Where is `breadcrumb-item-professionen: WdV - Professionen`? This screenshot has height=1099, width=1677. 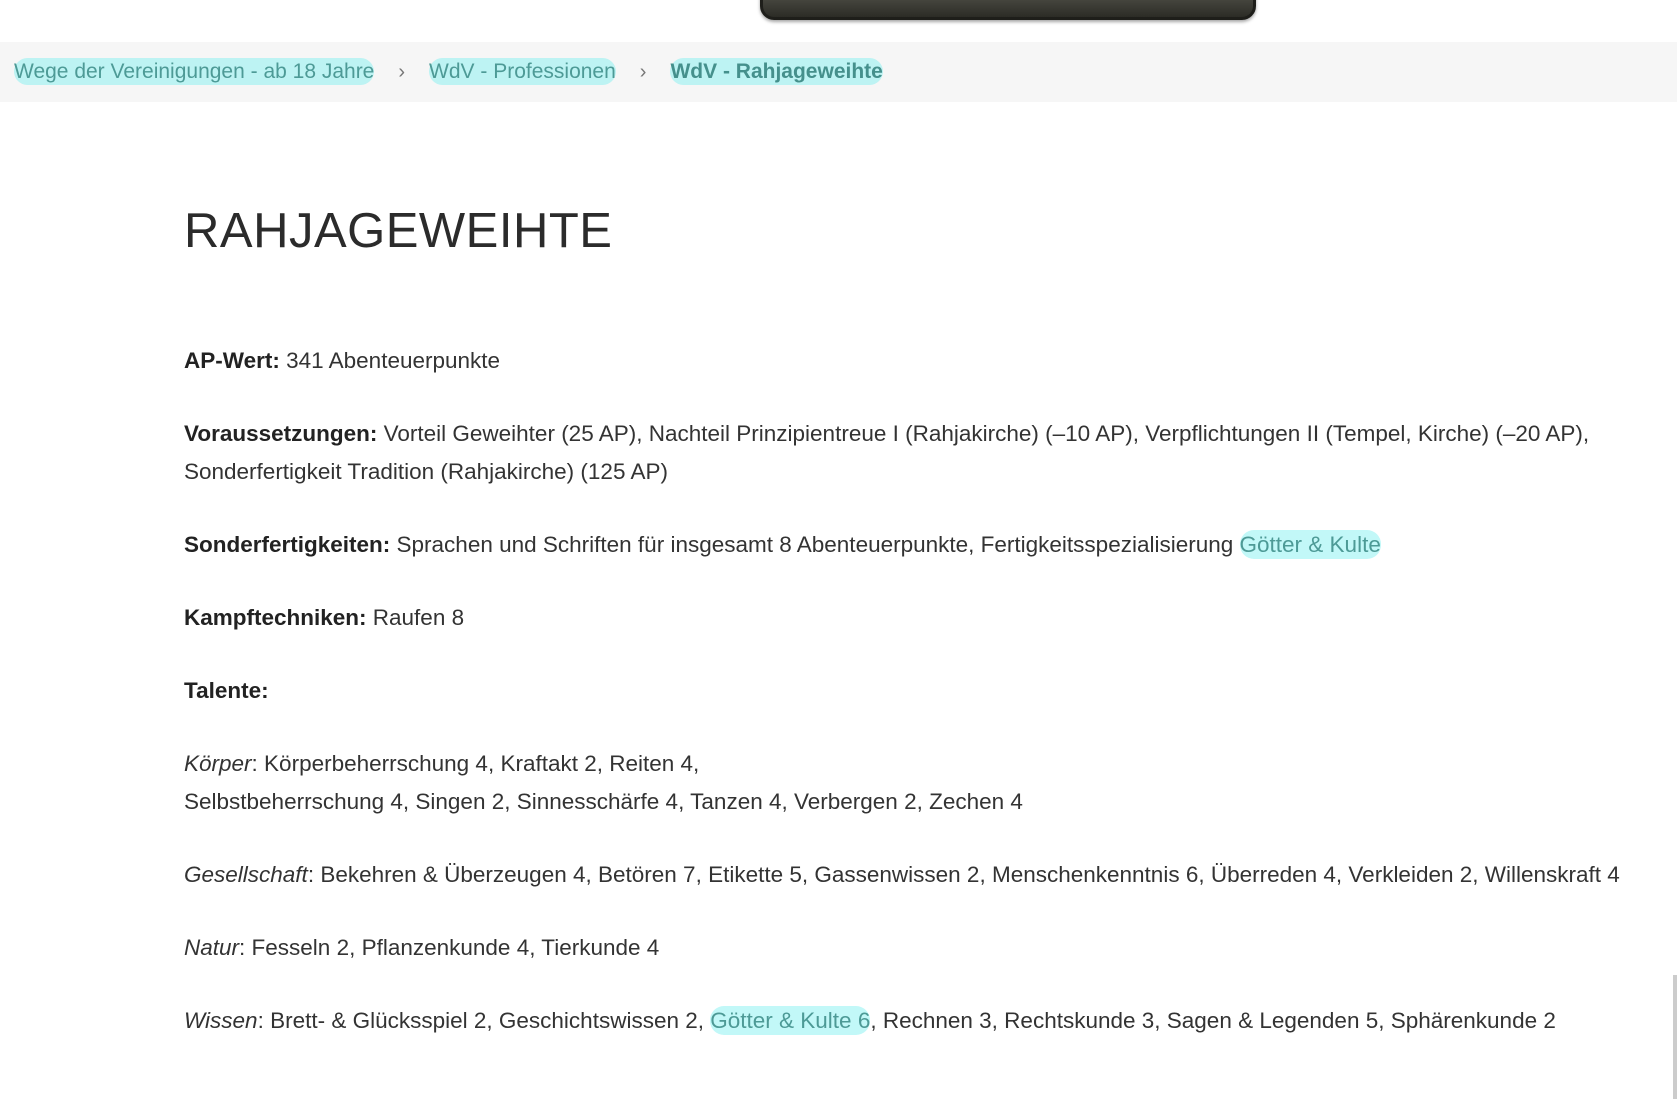 breadcrumb-item-professionen: WdV - Professionen is located at coordinates (522, 71).